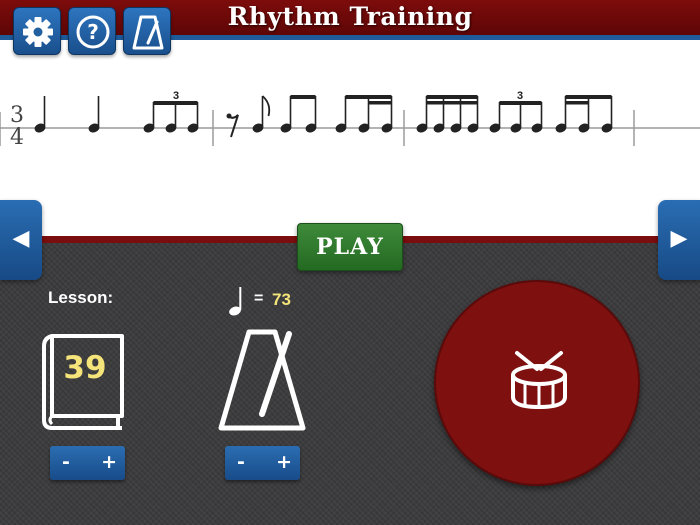 This screenshot has height=525, width=700. Describe the element at coordinates (17, 137) in the screenshot. I see `time-signature-bottom: 4` at that location.